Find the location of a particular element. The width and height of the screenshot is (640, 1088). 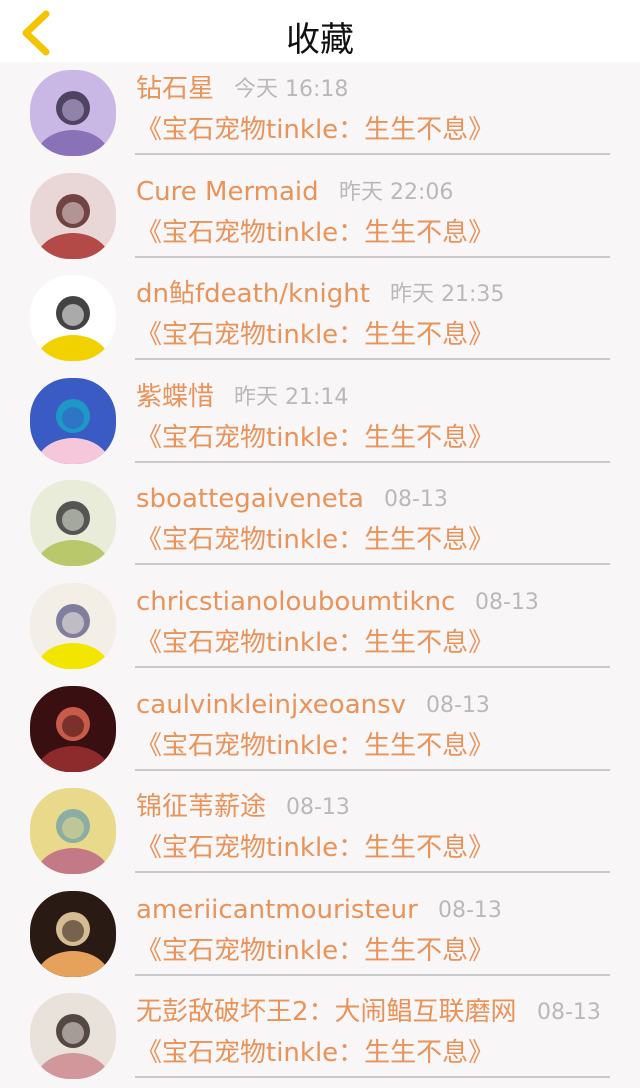

contact-name: 无彭敌破坏王2：大闹鲳互联磨网 is located at coordinates (326, 1012).